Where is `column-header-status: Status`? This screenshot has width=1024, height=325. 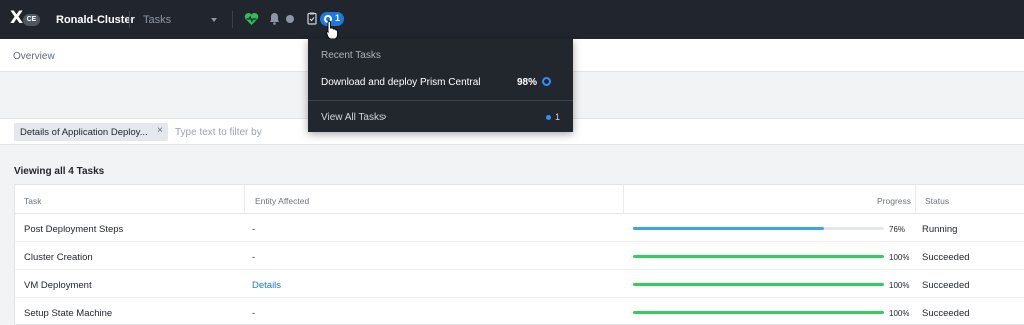
column-header-status: Status is located at coordinates (937, 201).